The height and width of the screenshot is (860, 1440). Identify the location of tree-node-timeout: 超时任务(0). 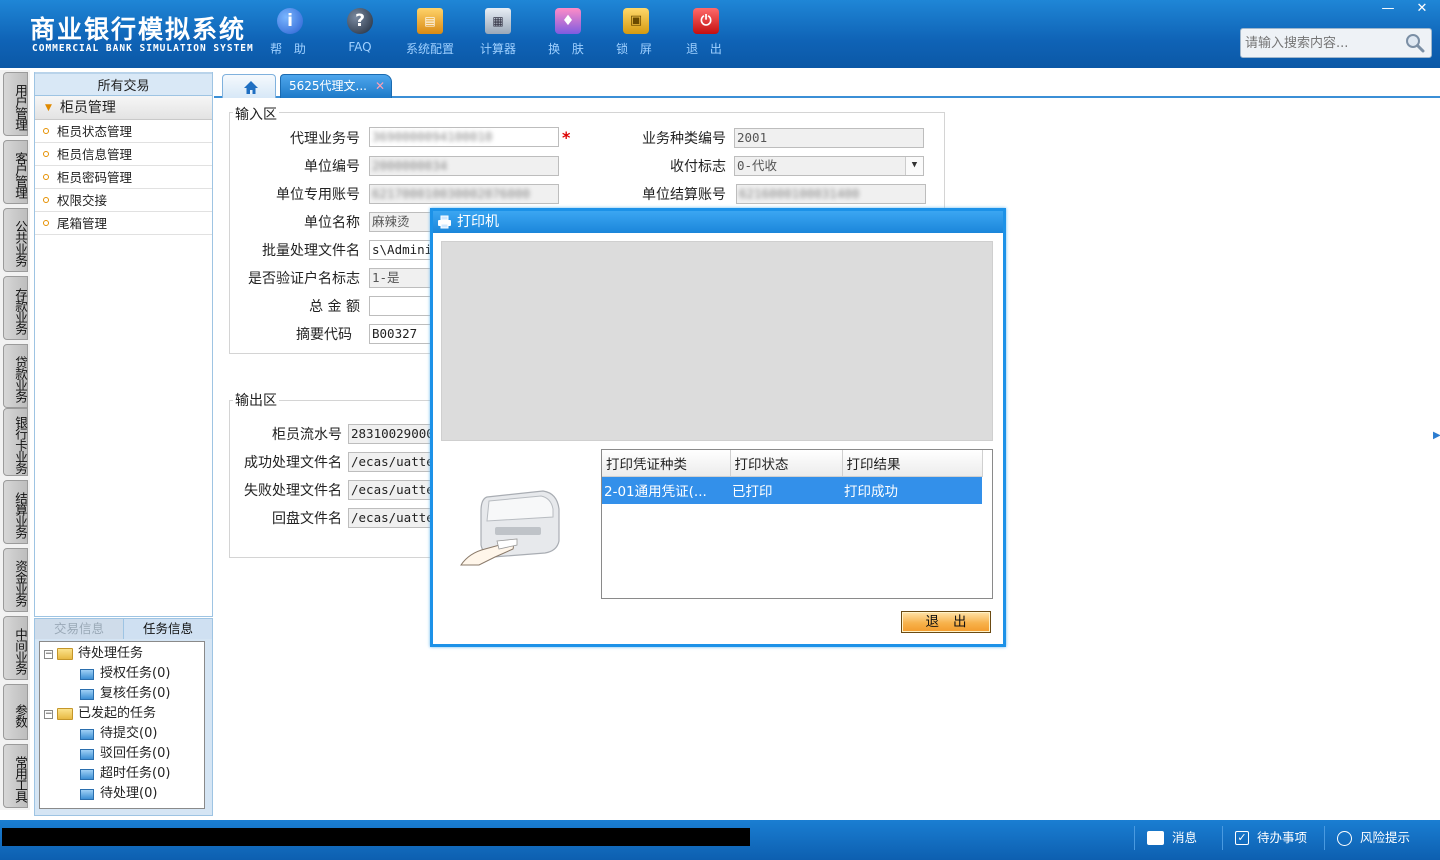
(122, 774).